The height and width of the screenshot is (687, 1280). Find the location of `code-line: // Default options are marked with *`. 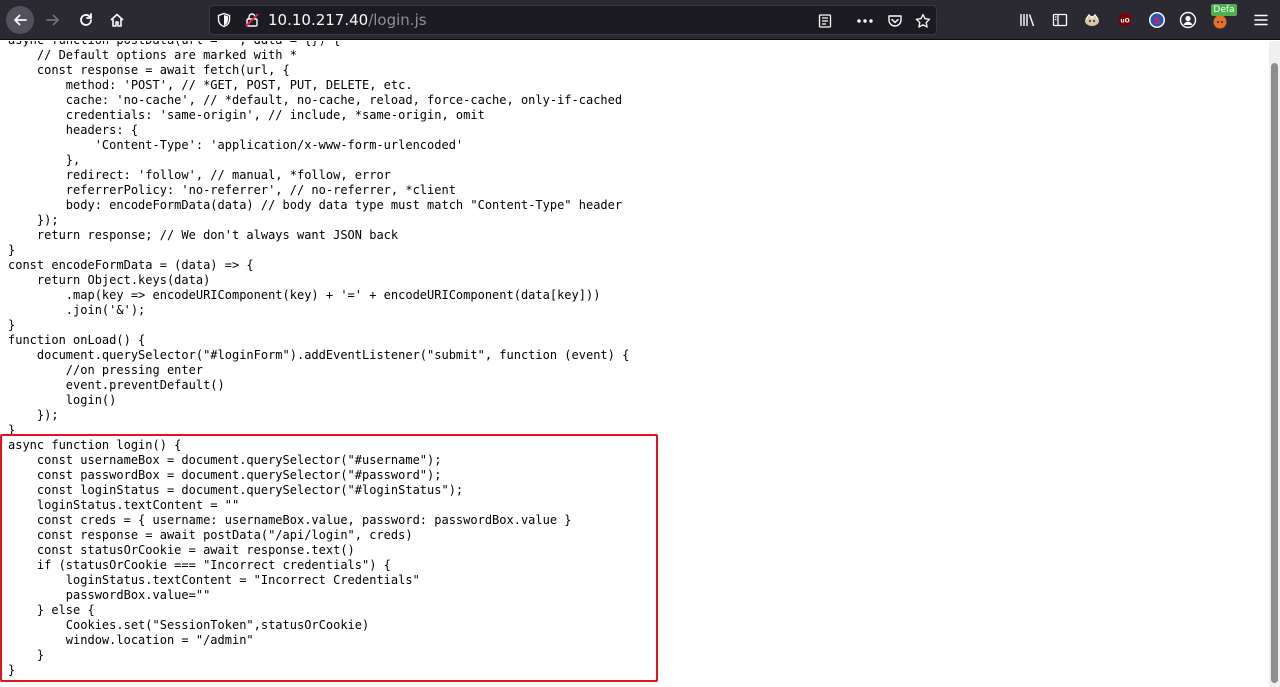

code-line: // Default options are marked with * is located at coordinates (152, 55).